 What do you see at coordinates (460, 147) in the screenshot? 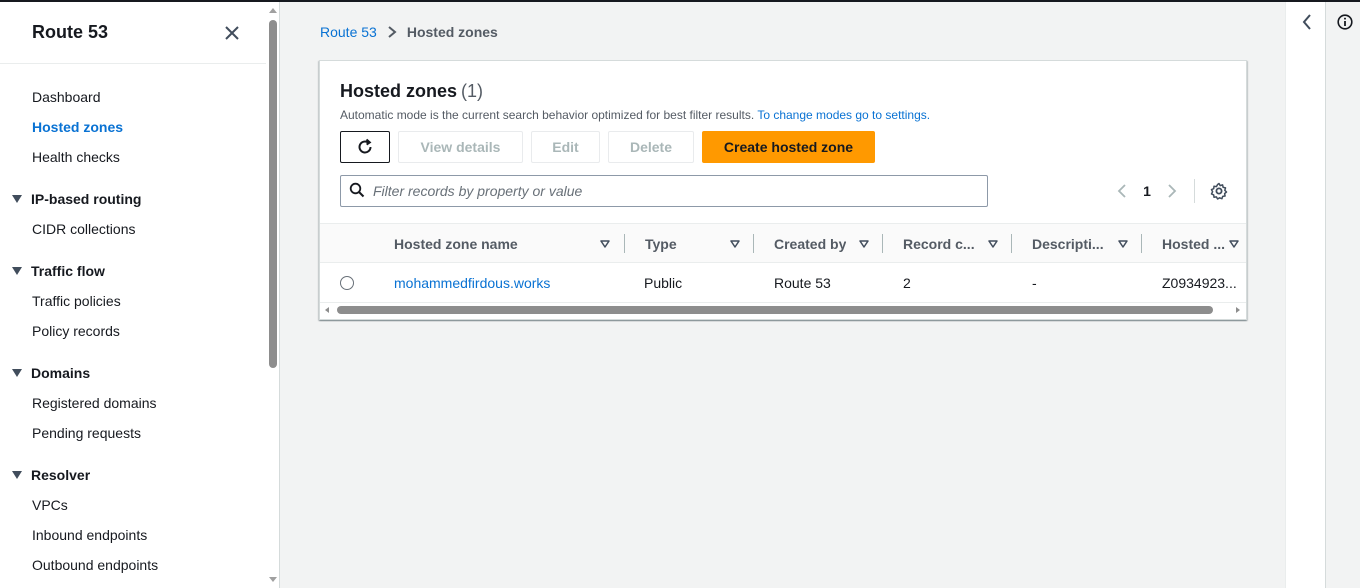
I see `view-details-button: View details` at bounding box center [460, 147].